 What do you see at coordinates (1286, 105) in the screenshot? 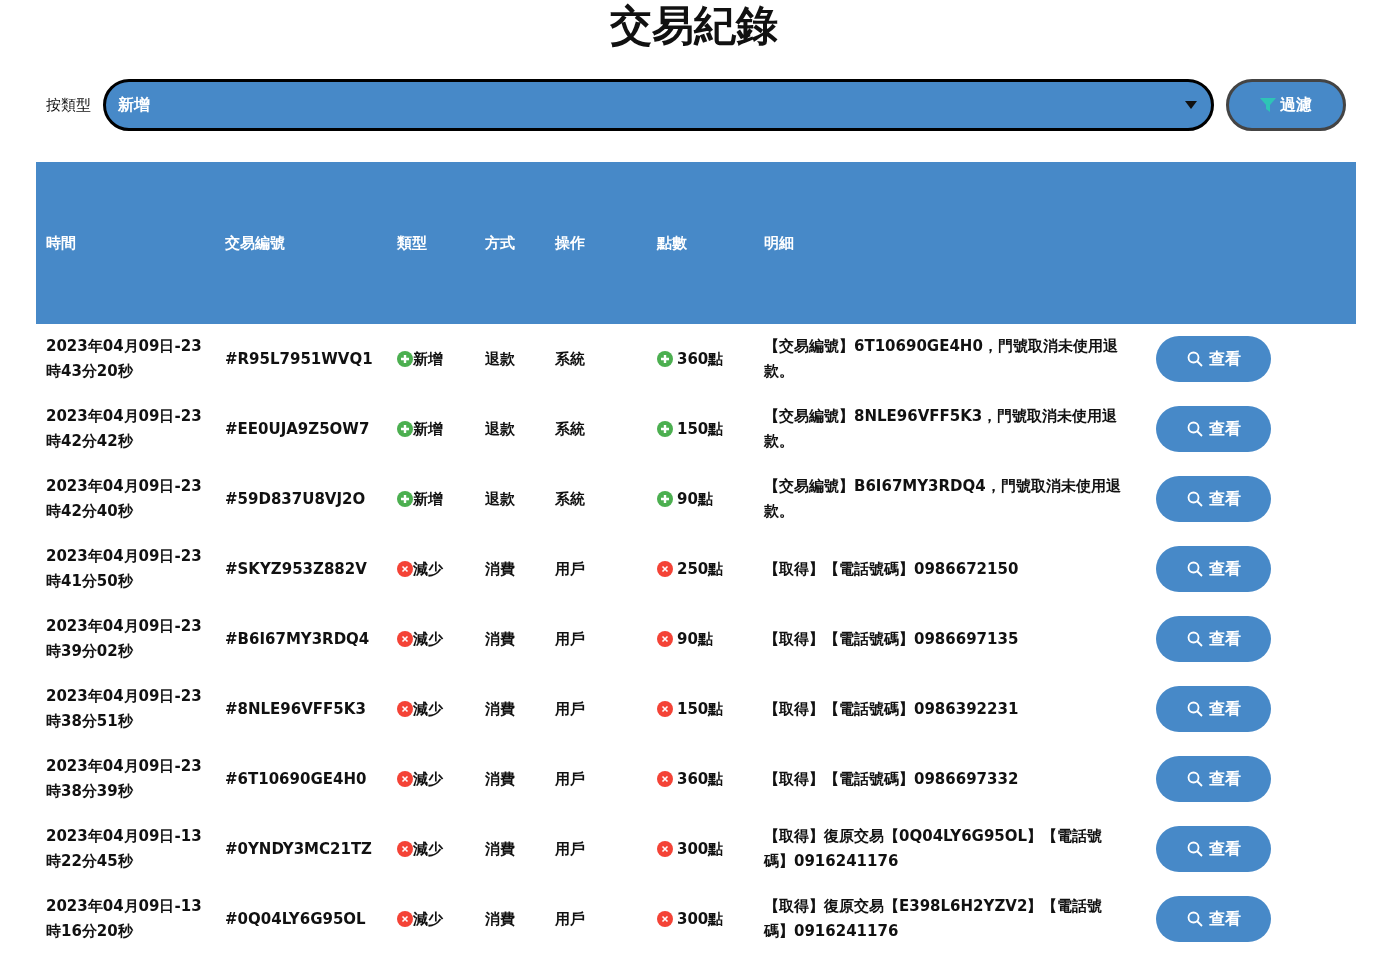
I see `filter-button: 過濾` at bounding box center [1286, 105].